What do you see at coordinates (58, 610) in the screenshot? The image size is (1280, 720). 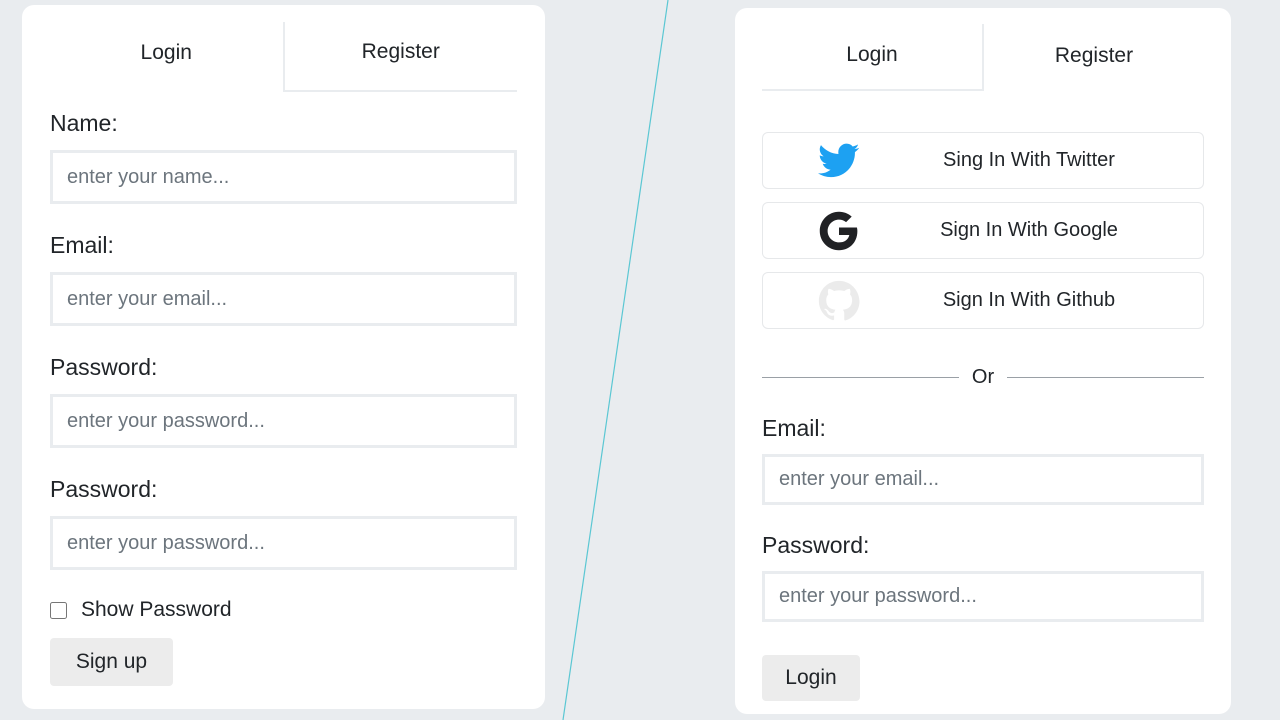 I see `show-password-checkbox` at bounding box center [58, 610].